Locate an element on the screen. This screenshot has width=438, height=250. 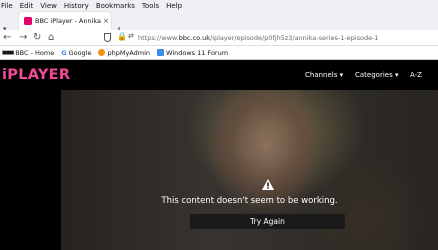
menu-help: Help is located at coordinates (174, 6).